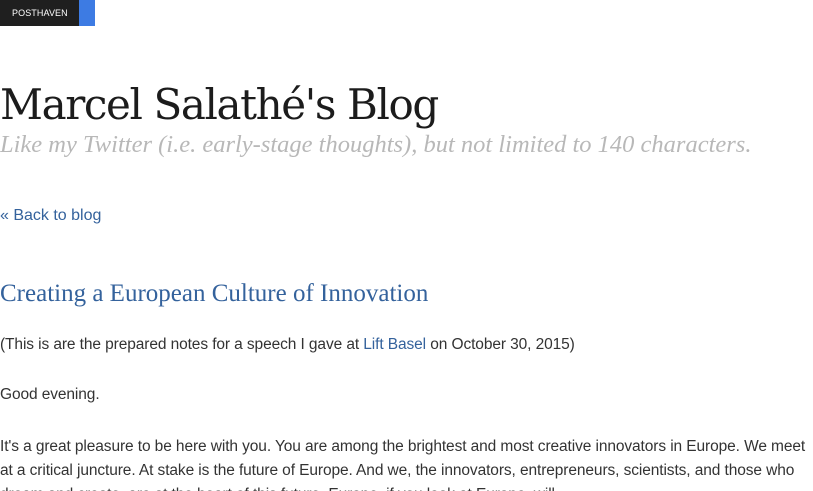  I want to click on blog-title: Marcel Salathé's Blog, so click(219, 104).